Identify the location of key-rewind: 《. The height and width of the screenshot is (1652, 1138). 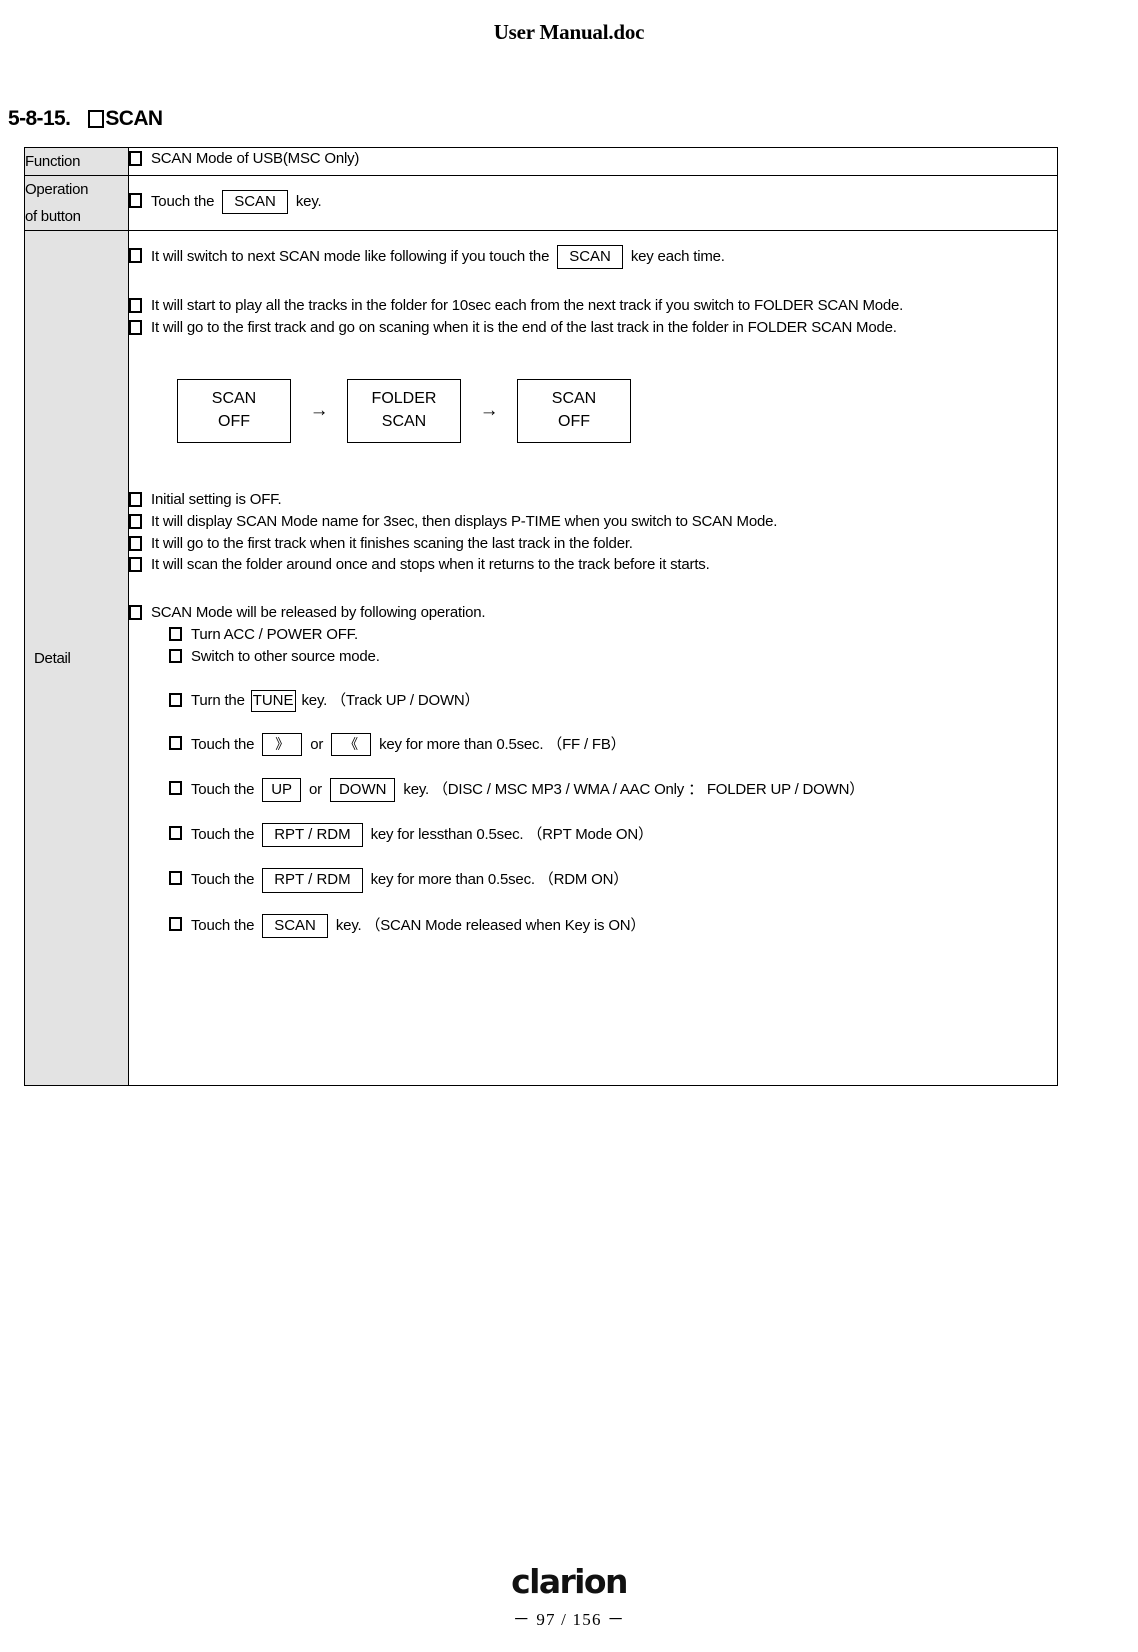
(351, 745).